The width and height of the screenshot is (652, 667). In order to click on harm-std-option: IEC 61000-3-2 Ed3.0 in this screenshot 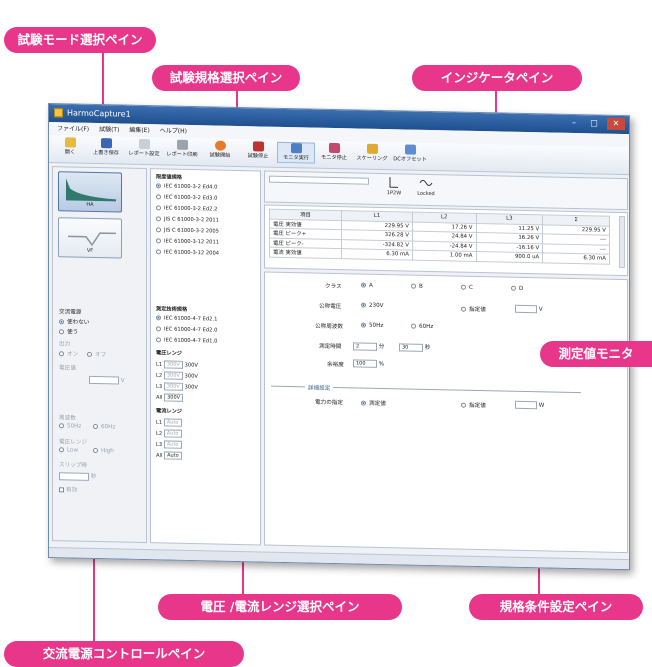, I will do `click(186, 198)`.